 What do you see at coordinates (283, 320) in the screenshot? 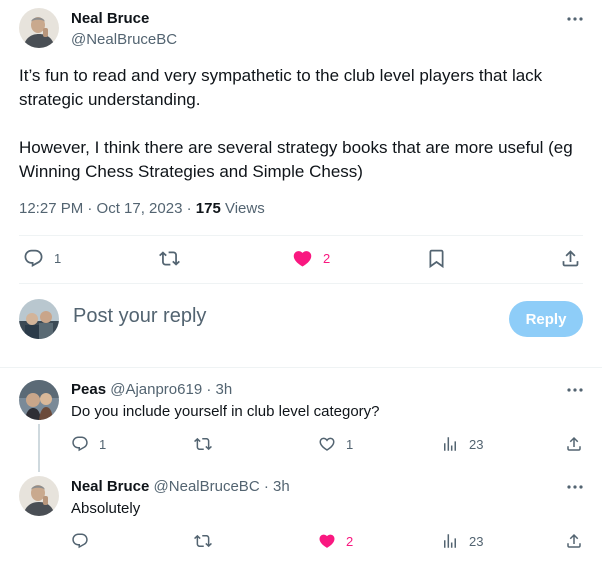
I see `reply-composer-input: Post your reply` at bounding box center [283, 320].